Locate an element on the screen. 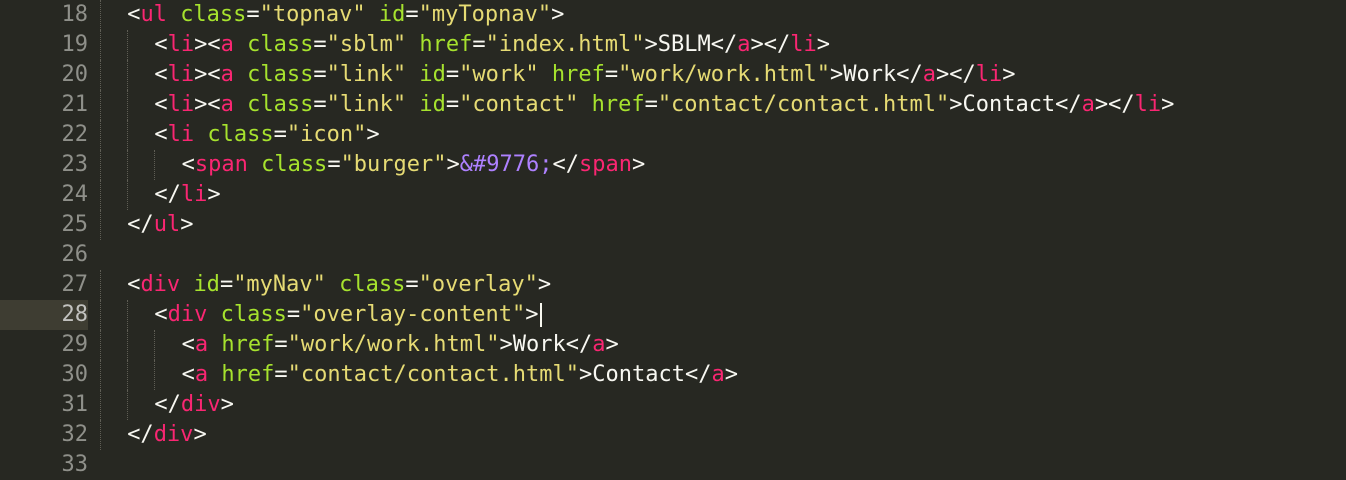 This screenshot has height=480, width=1346. line-number-text: 23 is located at coordinates (75, 164).